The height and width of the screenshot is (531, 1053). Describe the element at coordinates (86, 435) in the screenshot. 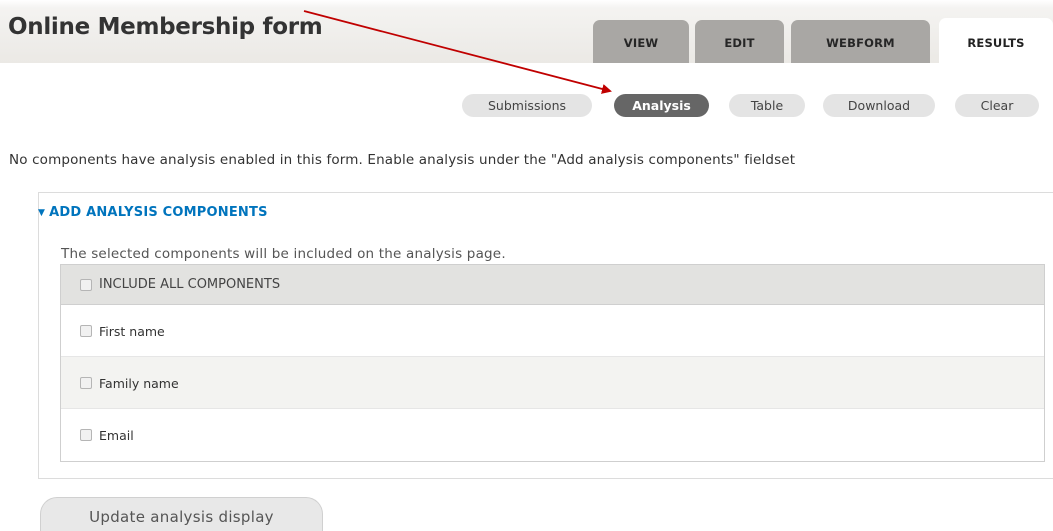

I see `email-checkbox` at that location.